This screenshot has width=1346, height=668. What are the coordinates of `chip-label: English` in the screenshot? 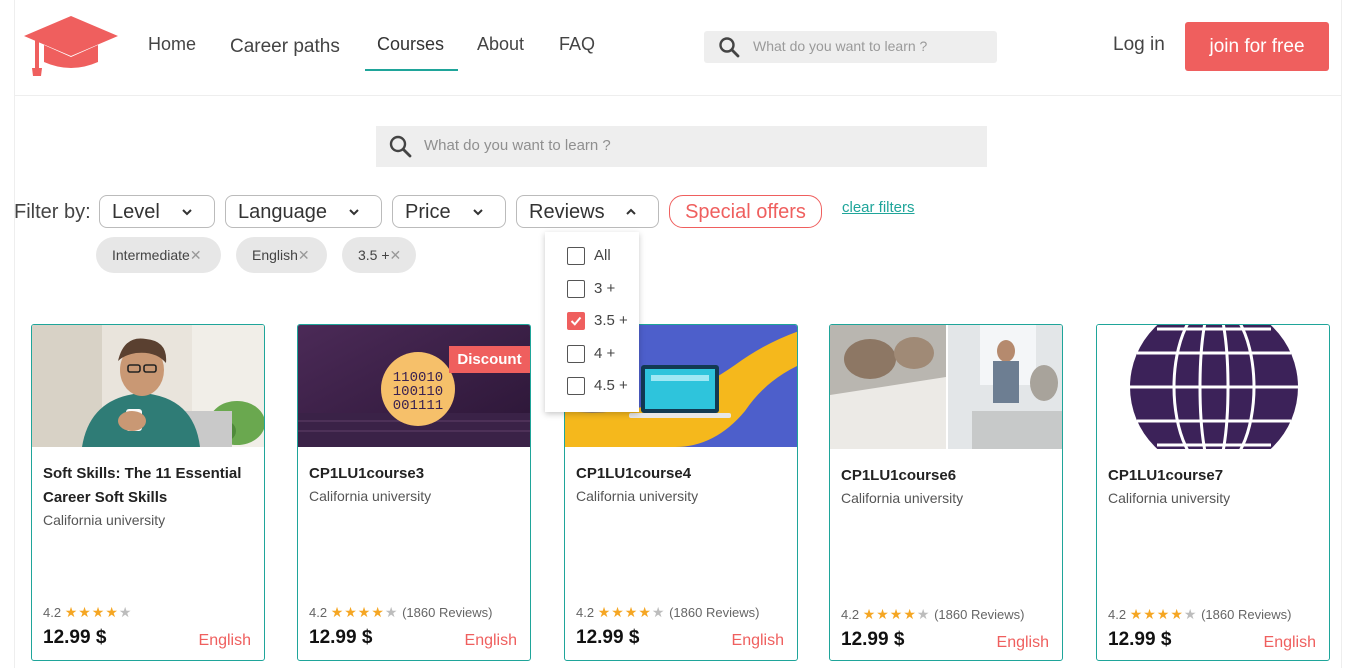 It's located at (275, 255).